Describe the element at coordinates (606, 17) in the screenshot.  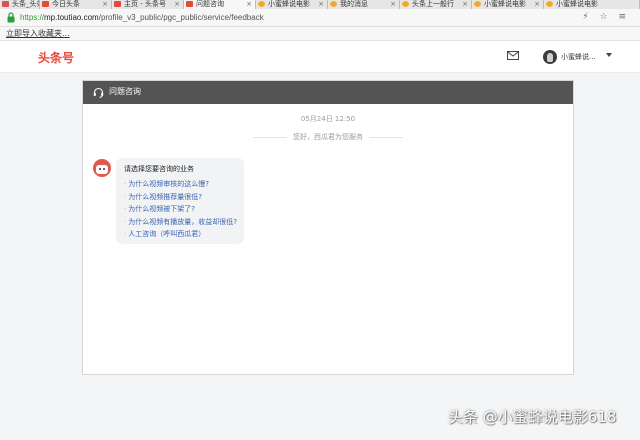
I see `address-bar-actions: ⚡ ☆ ≡` at that location.